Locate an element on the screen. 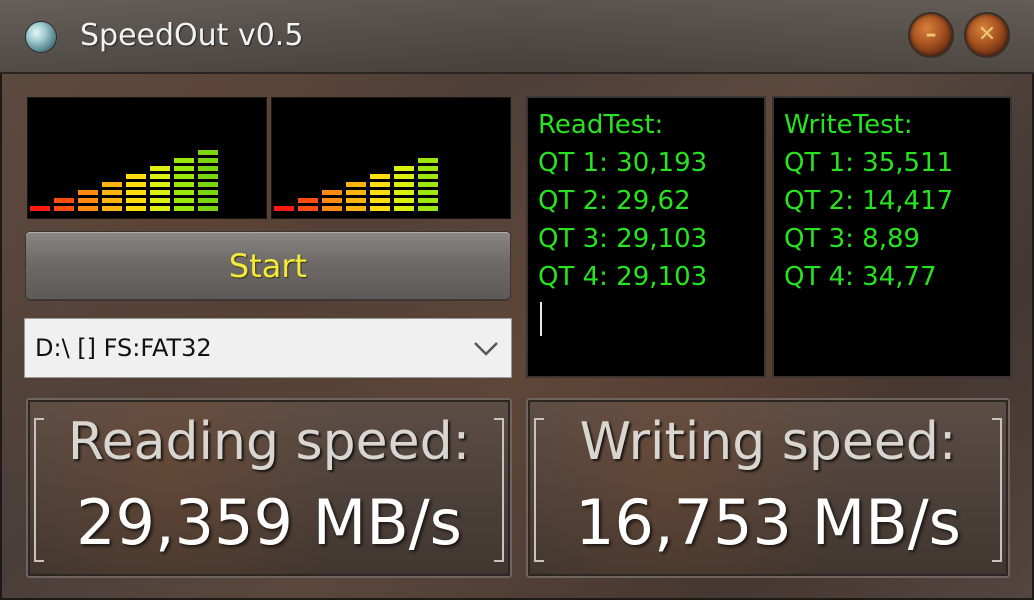 The image size is (1034, 600). chevron-down-icon is located at coordinates (486, 349).